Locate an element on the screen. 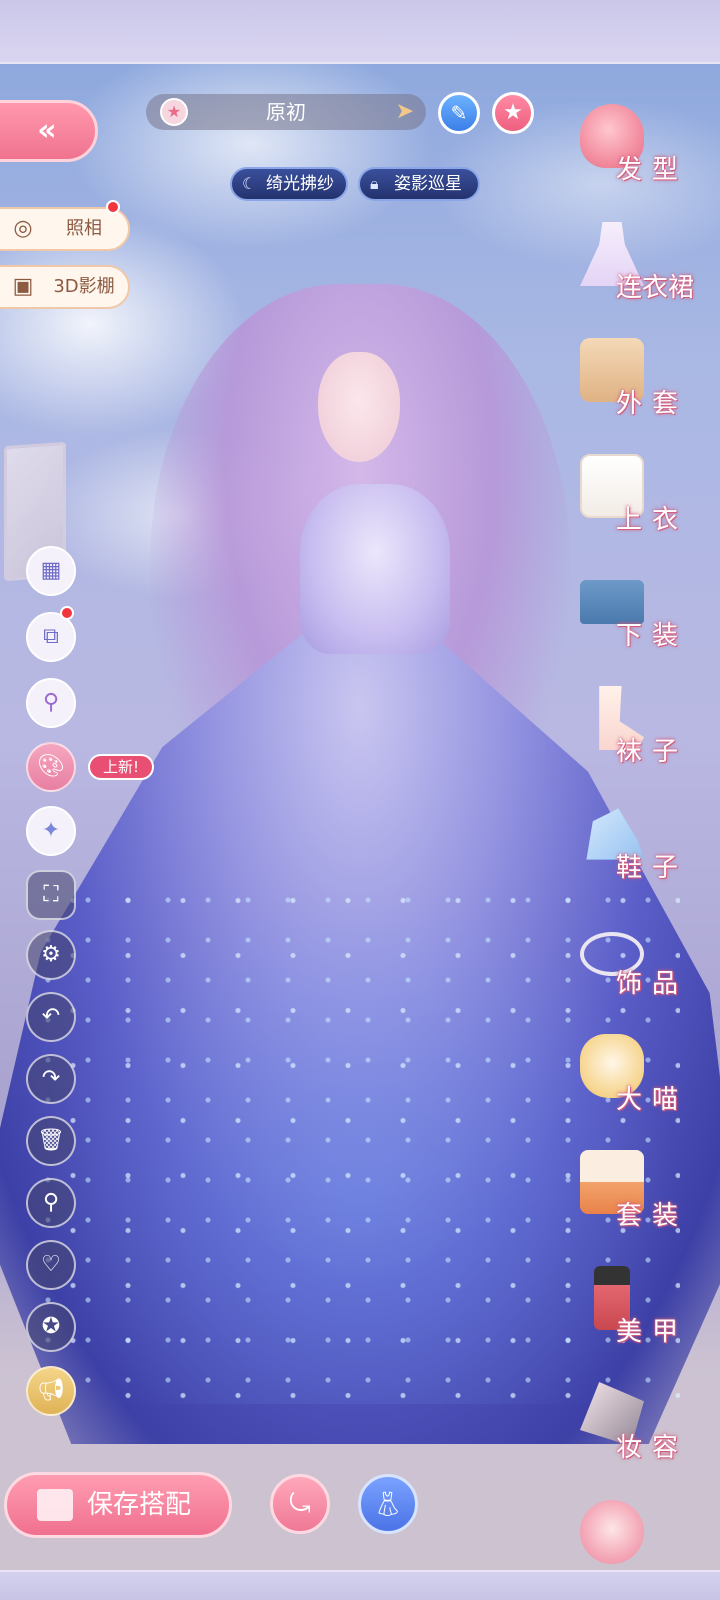 The width and height of the screenshot is (720, 1600). tag-pose-2: 🔒︎ 姿影巡星 is located at coordinates (419, 184).